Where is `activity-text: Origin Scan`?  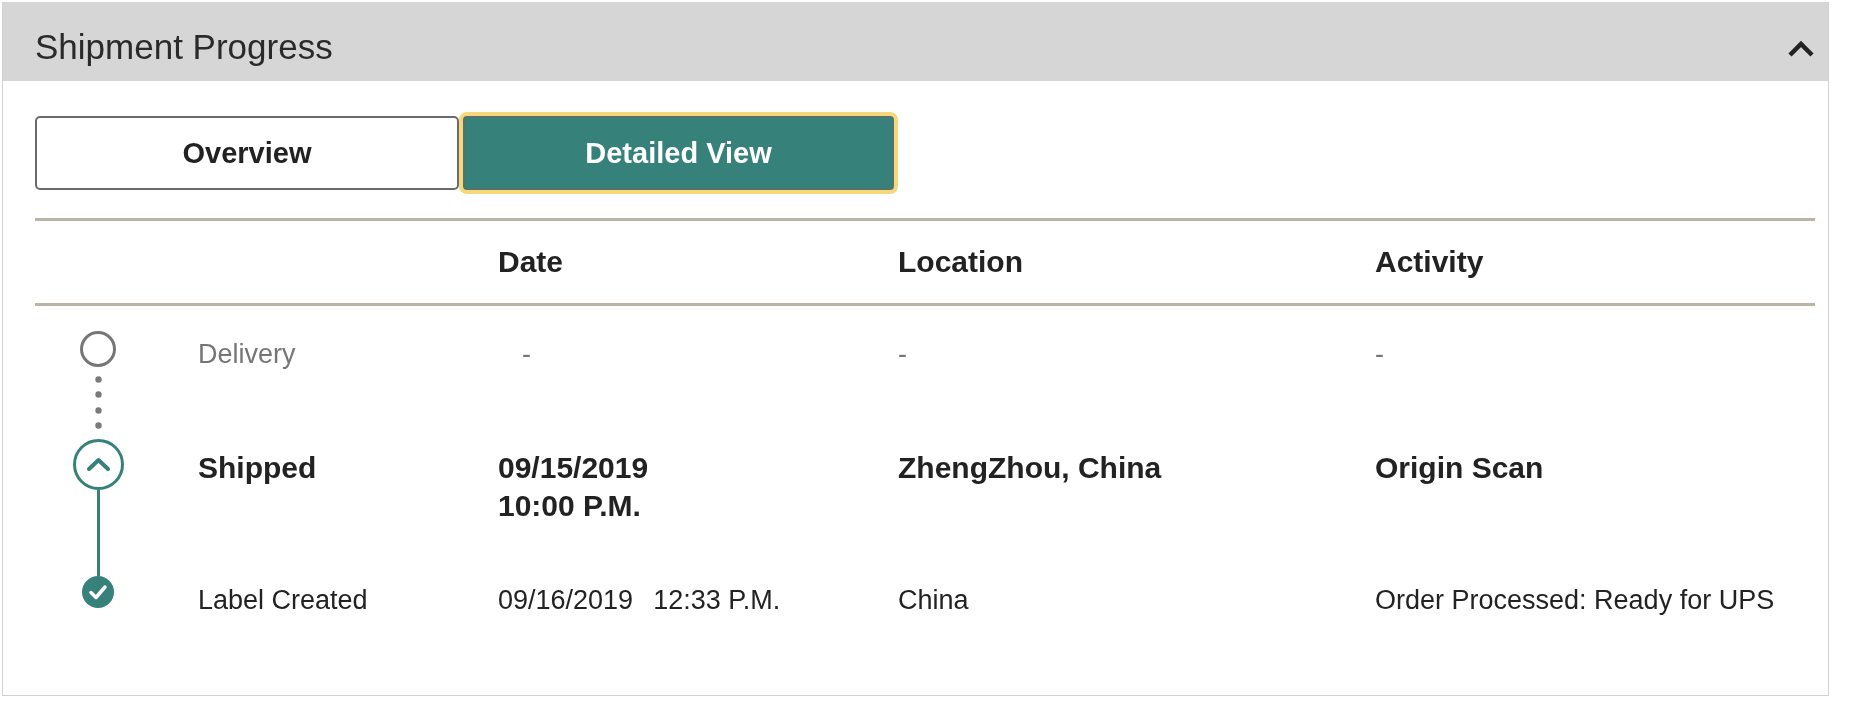
activity-text: Origin Scan is located at coordinates (1459, 467).